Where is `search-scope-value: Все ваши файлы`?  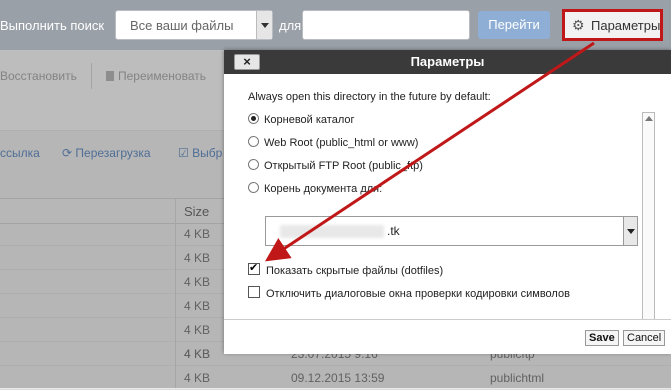
search-scope-value: Все ваши файлы is located at coordinates (182, 25).